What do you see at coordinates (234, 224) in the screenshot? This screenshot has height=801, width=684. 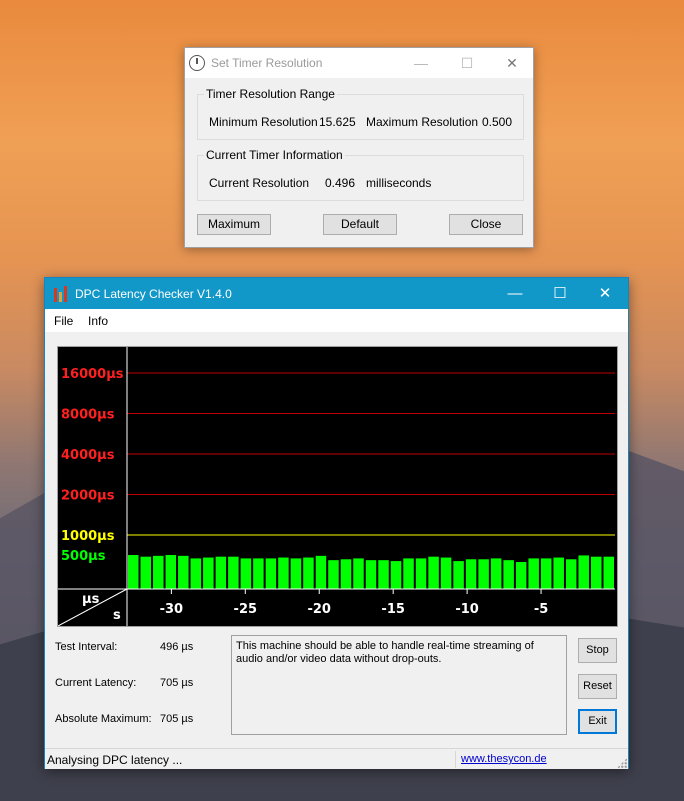 I see `maximum-button: Maximum` at bounding box center [234, 224].